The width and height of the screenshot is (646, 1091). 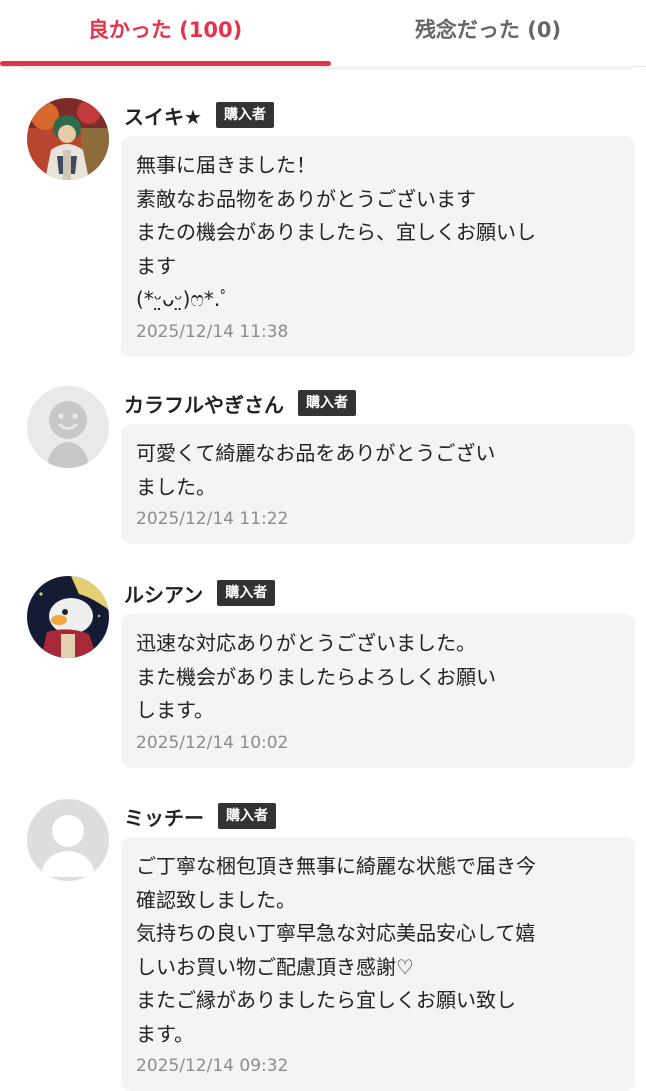 I want to click on user-name: ミッチー, so click(x=164, y=816).